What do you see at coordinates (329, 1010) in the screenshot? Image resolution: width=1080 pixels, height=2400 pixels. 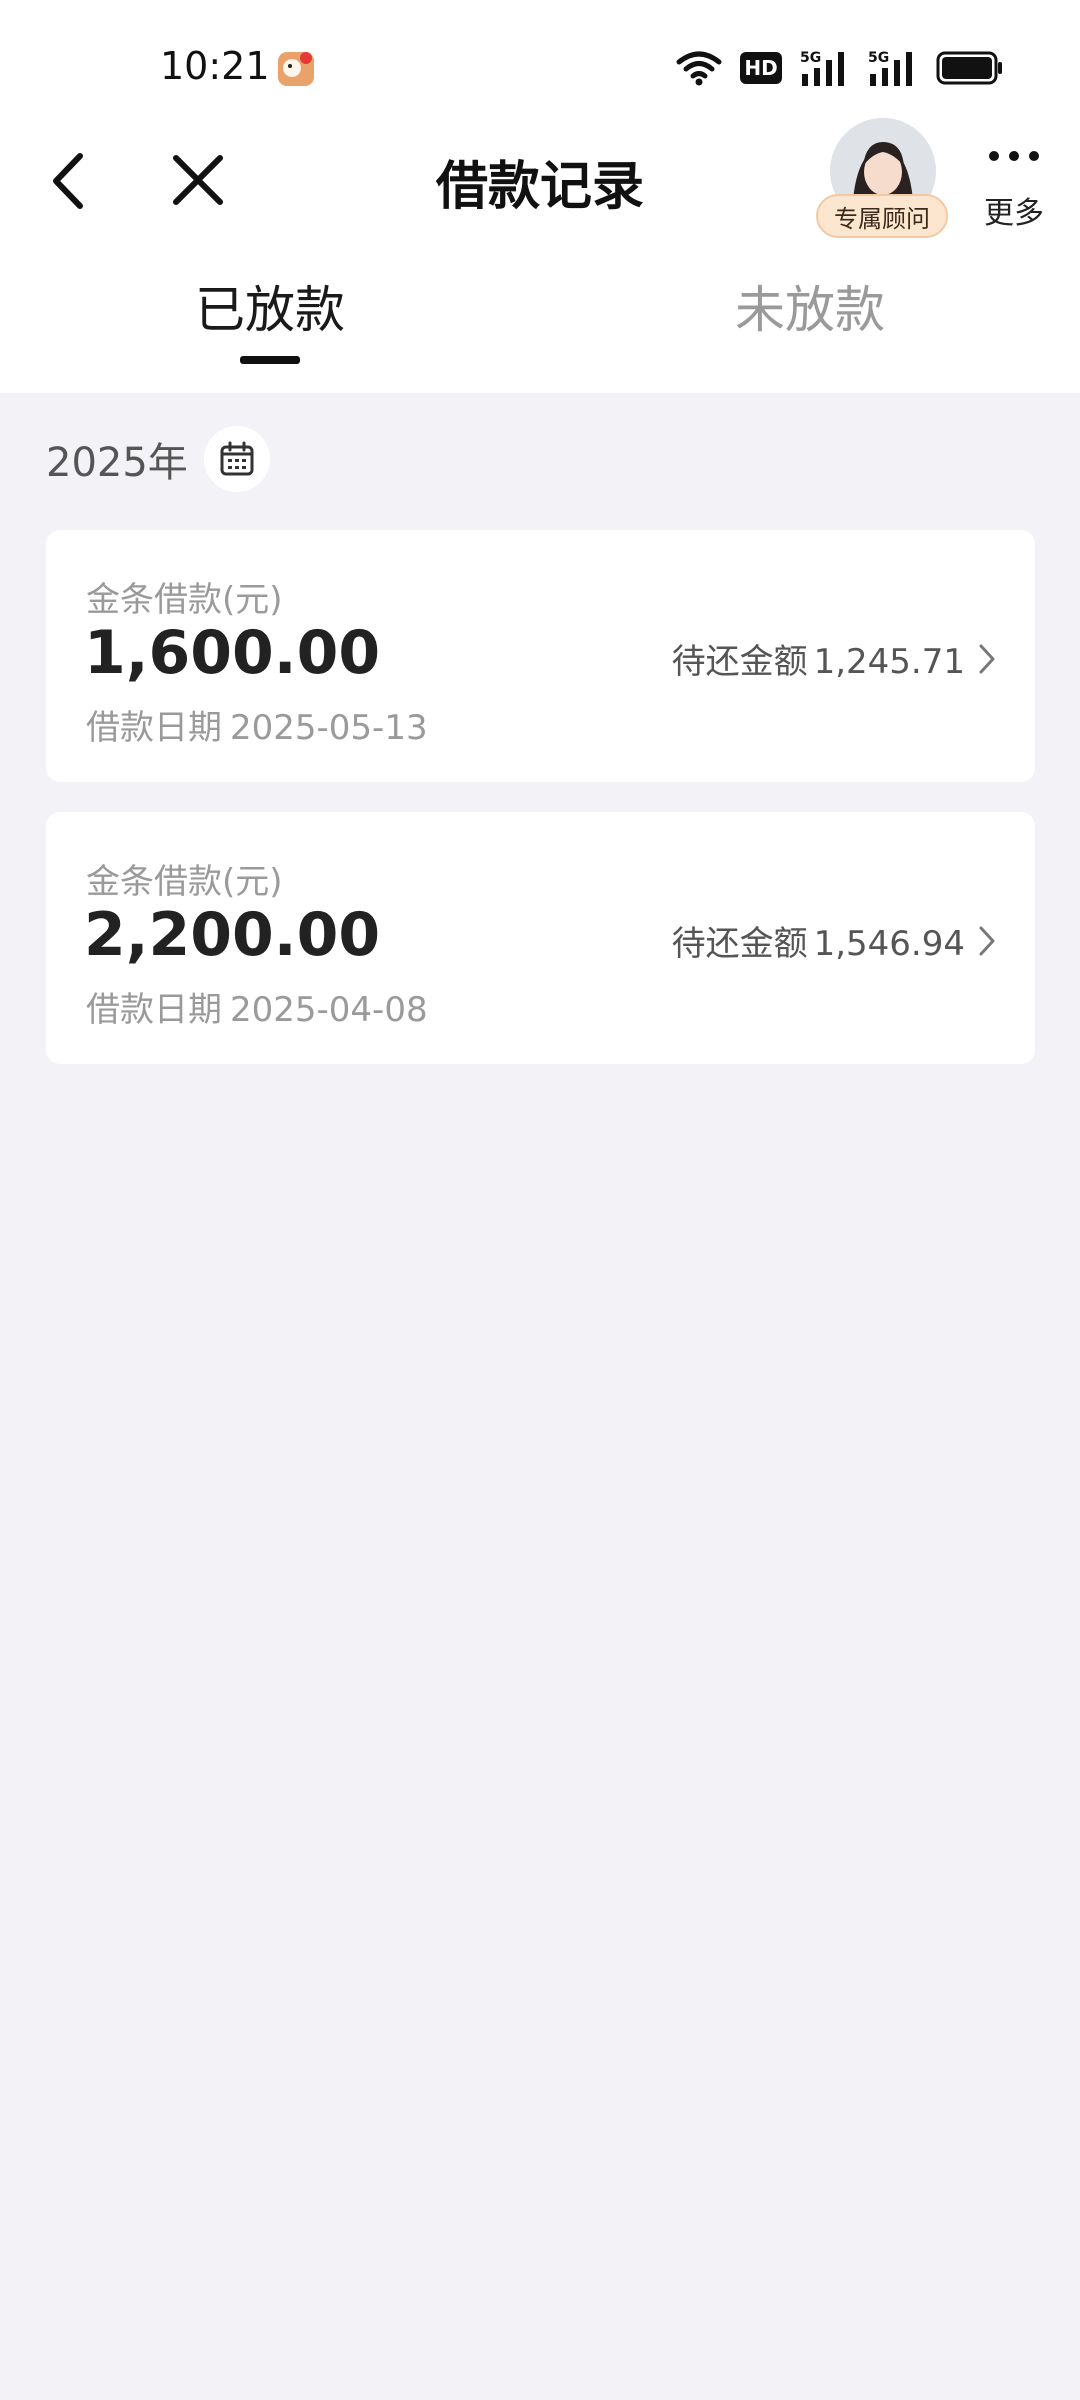 I see `loan-date-value: 2025-04-08` at bounding box center [329, 1010].